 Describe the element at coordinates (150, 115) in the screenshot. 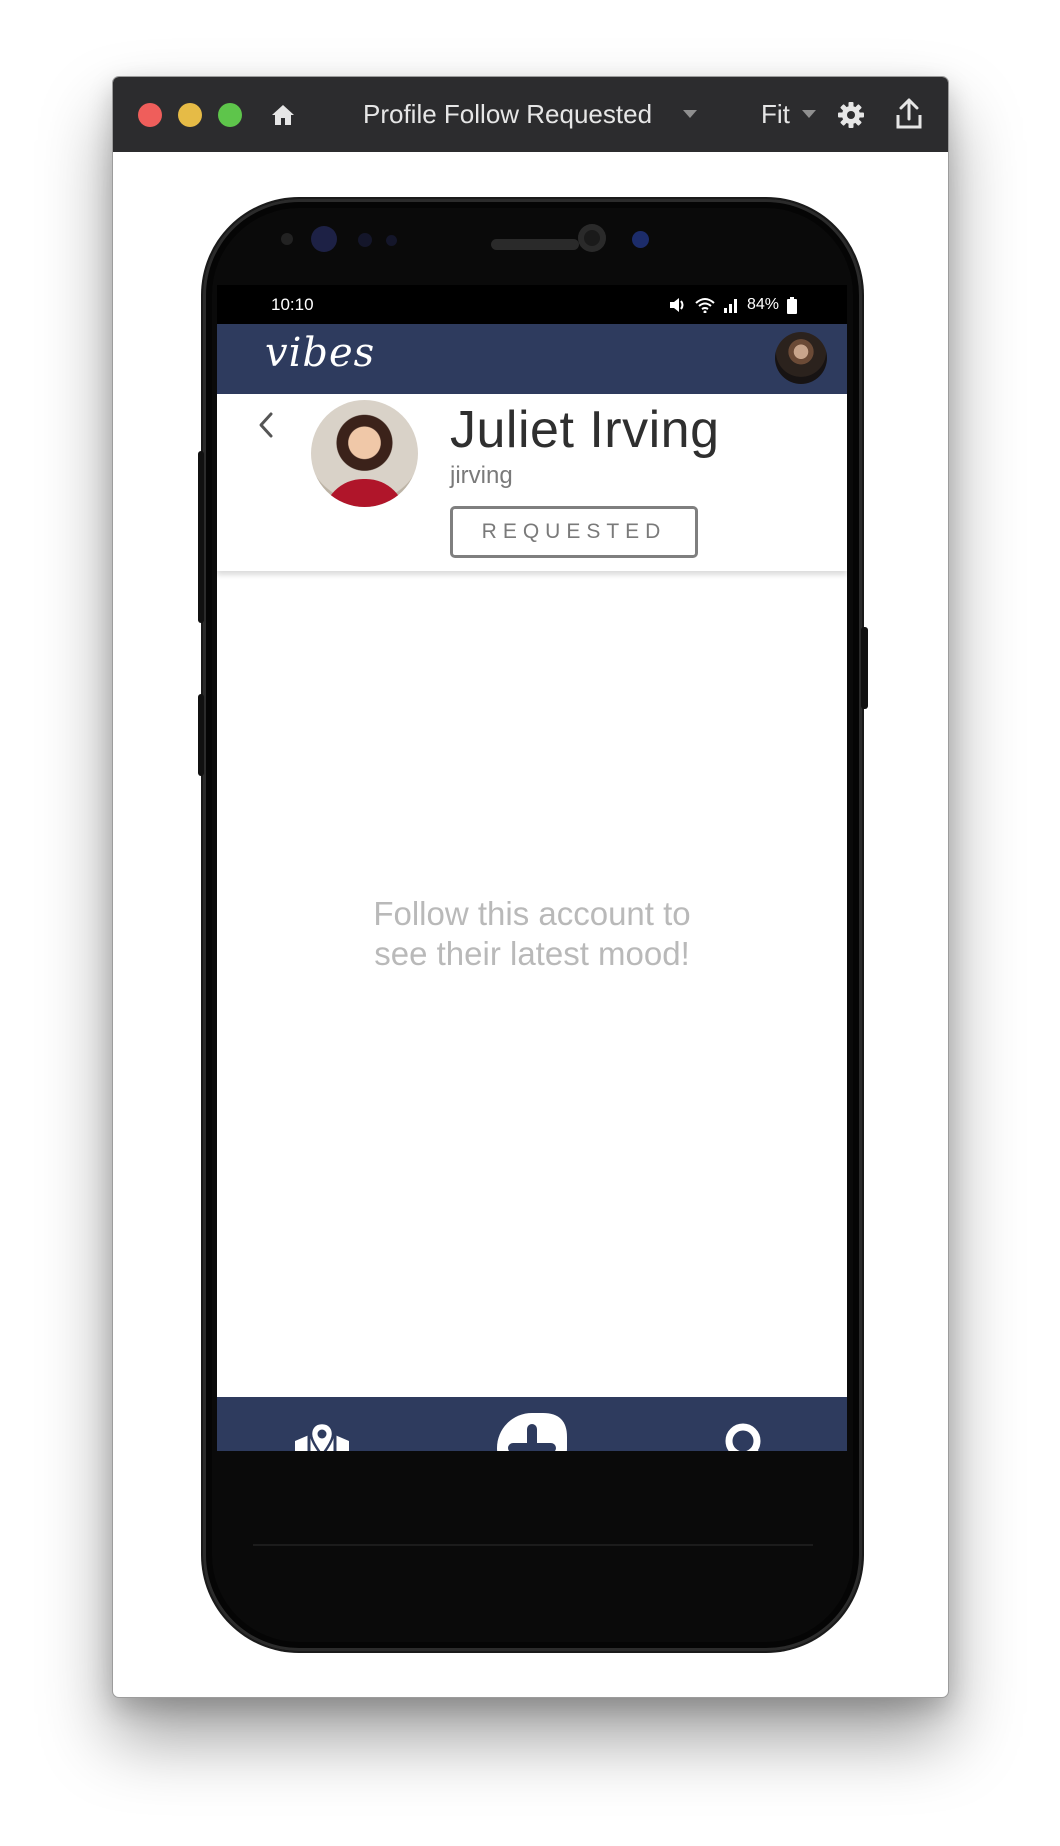

I see `close-window-button` at that location.